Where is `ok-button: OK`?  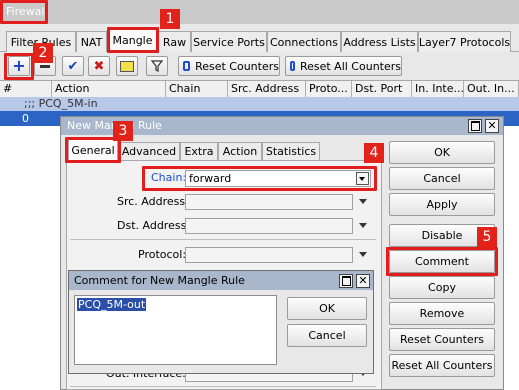 ok-button: OK is located at coordinates (442, 152).